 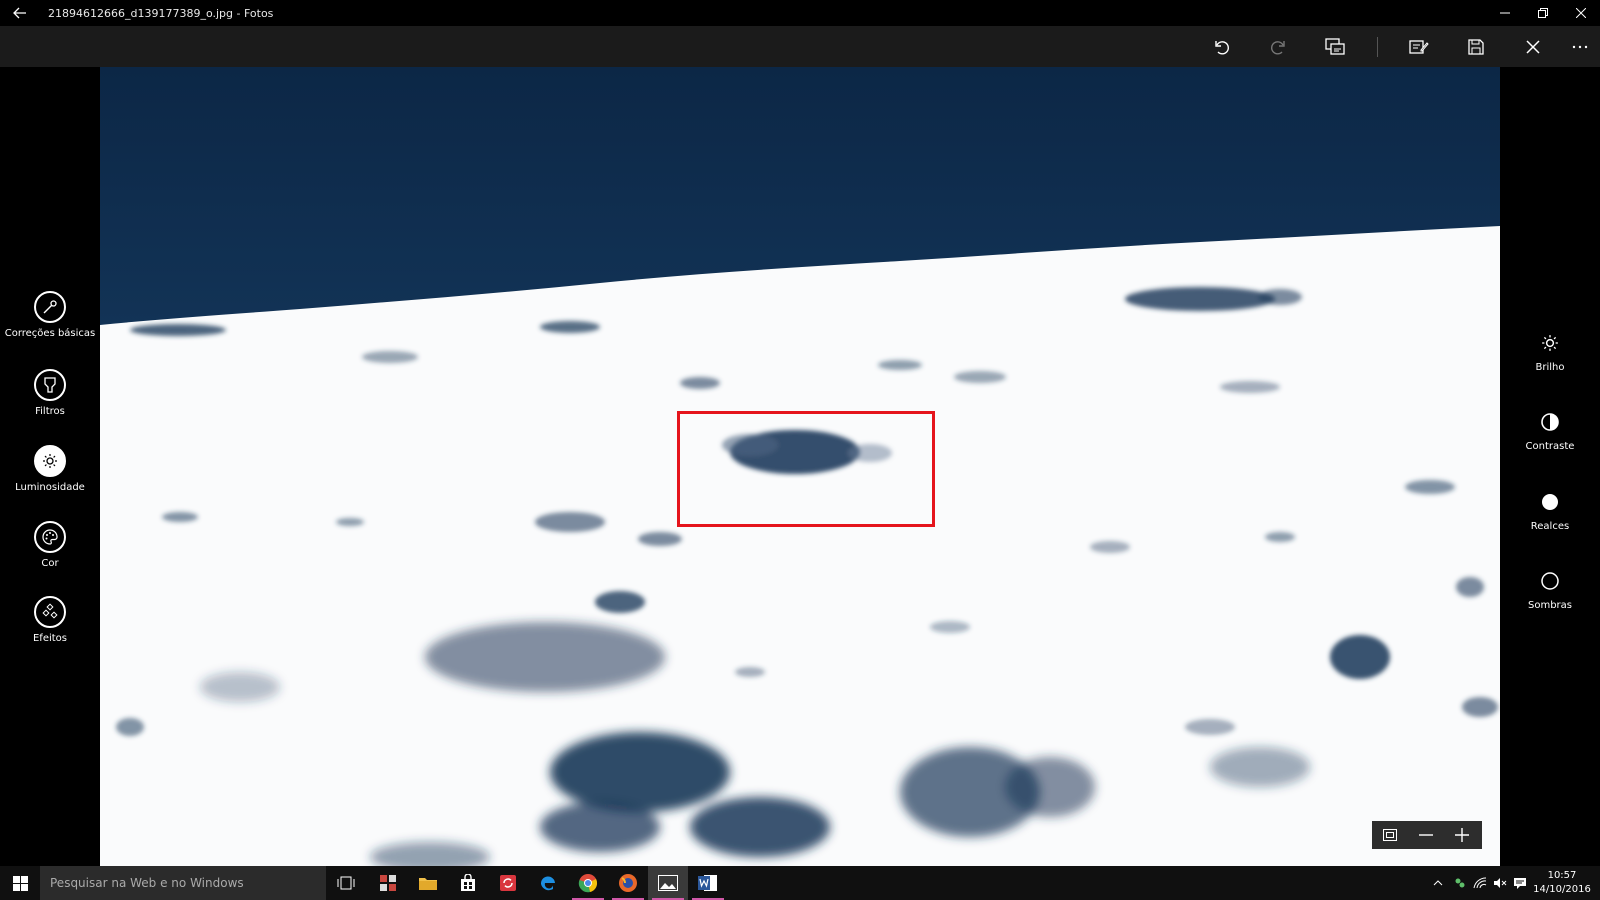 I want to click on close-edit-button, so click(x=1533, y=47).